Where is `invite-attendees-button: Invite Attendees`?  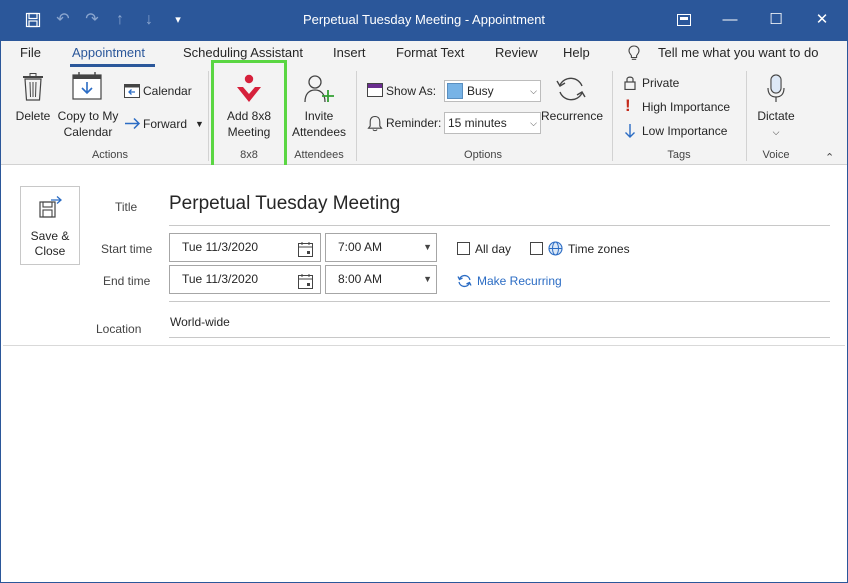
invite-attendees-button: Invite Attendees is located at coordinates (319, 106).